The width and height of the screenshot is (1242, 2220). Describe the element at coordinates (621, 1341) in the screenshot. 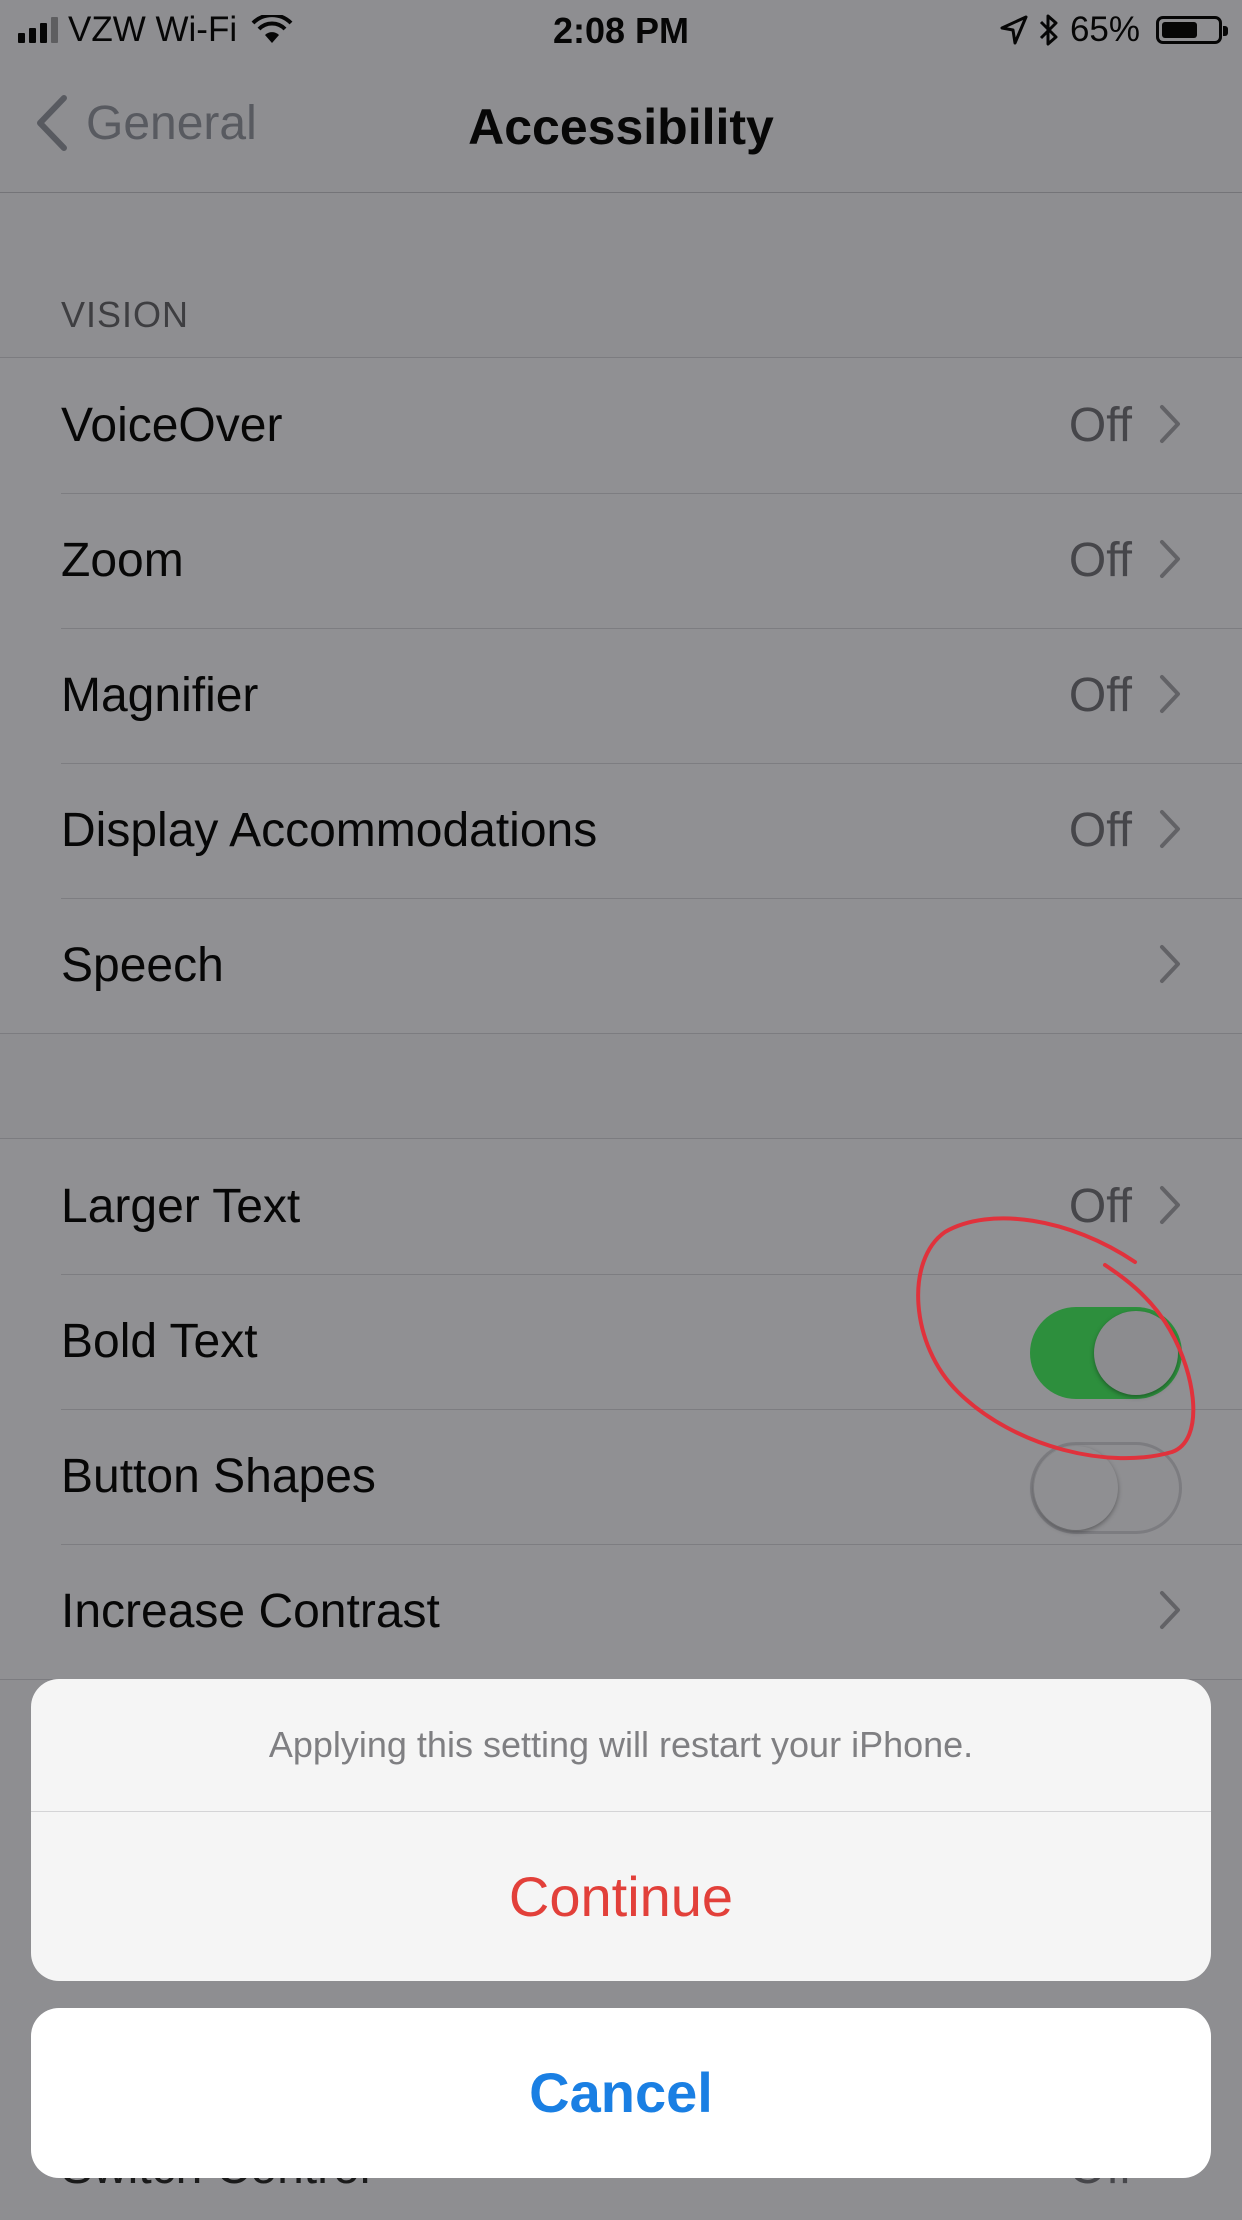

I see `settings-row-bold-text: Bold Text` at that location.